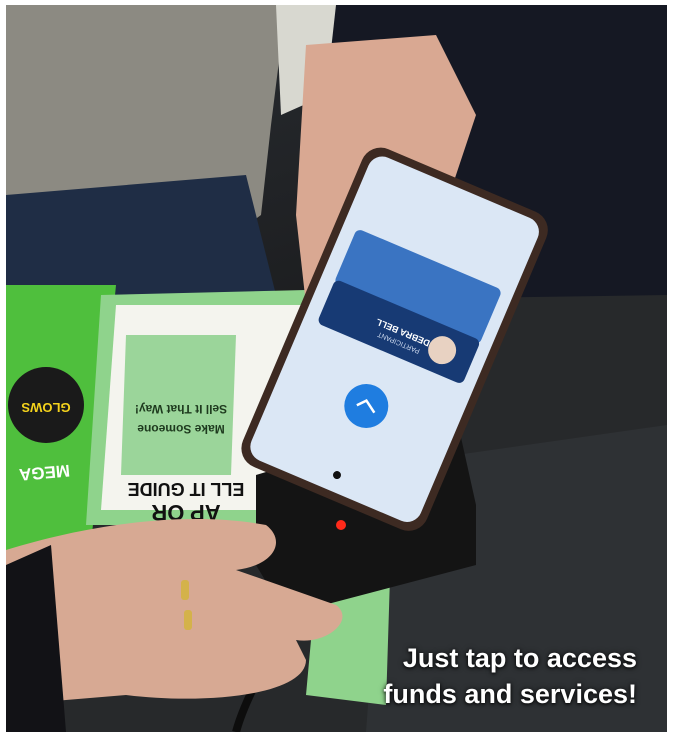 The image size is (673, 737). I want to click on caption: Just tap to access funds and services!, so click(510, 676).